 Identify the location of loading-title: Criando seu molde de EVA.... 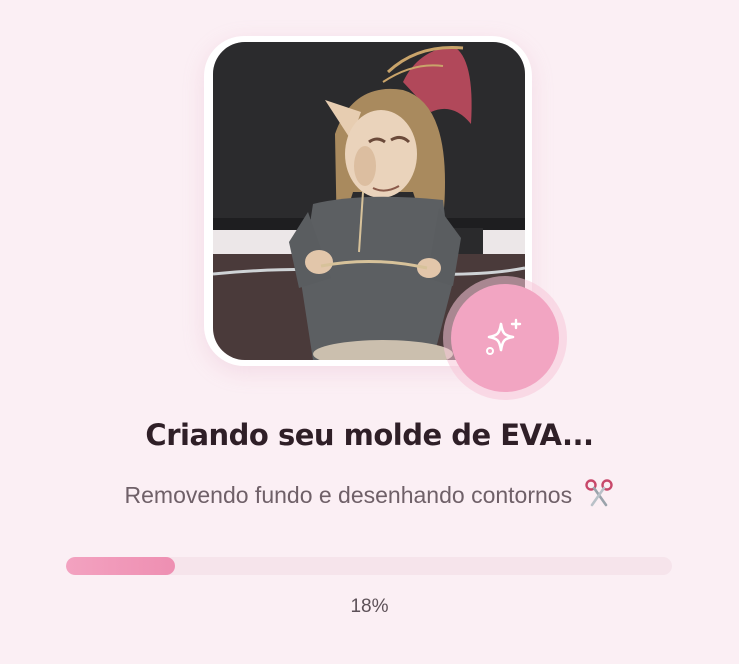
(369, 435).